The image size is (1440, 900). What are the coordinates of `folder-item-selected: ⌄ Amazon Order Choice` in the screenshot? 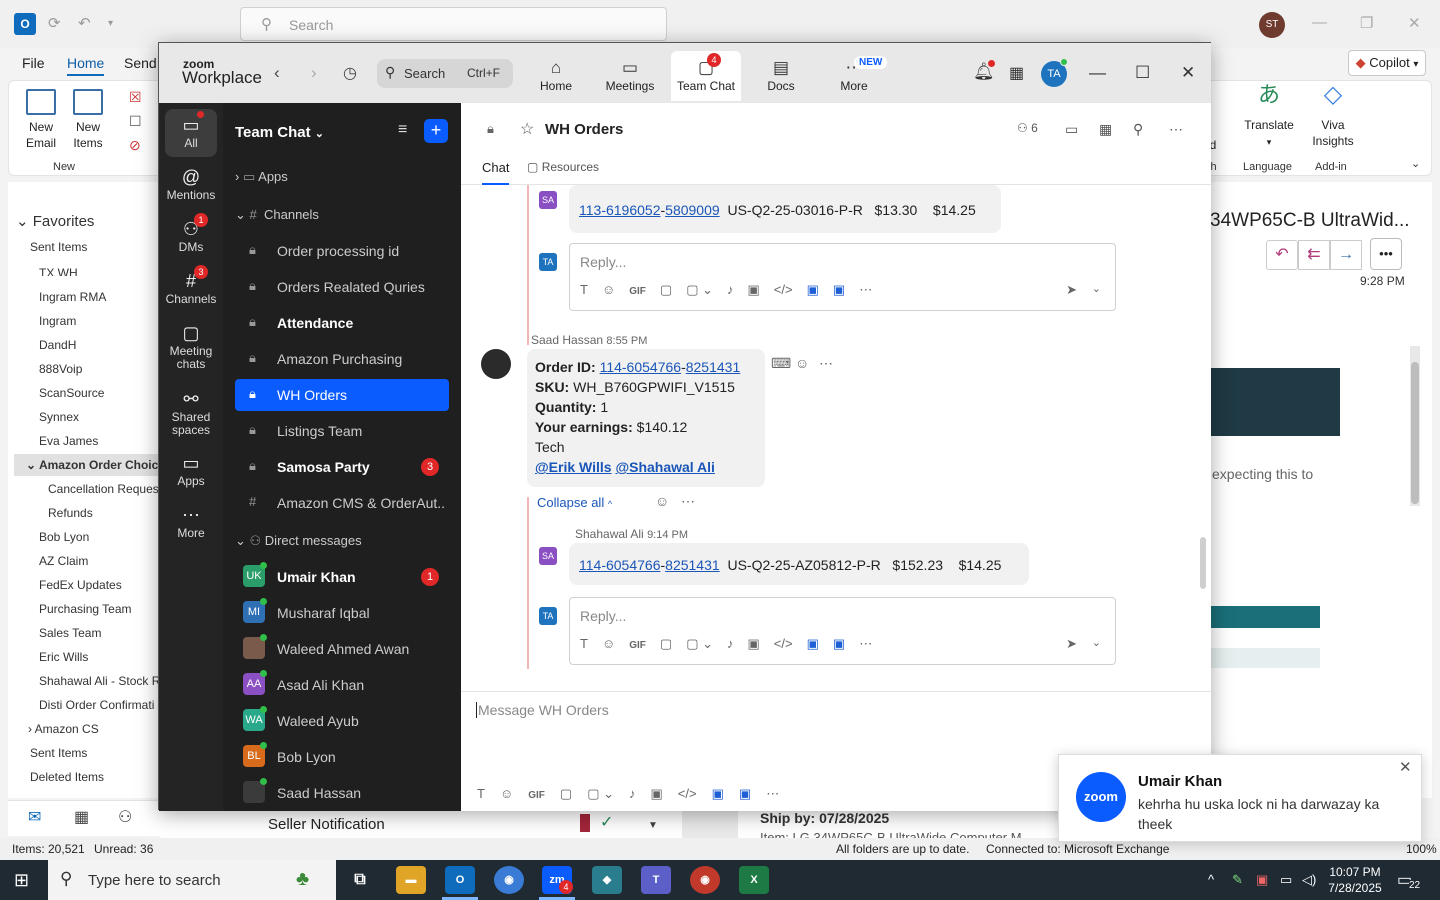 It's located at (90, 465).